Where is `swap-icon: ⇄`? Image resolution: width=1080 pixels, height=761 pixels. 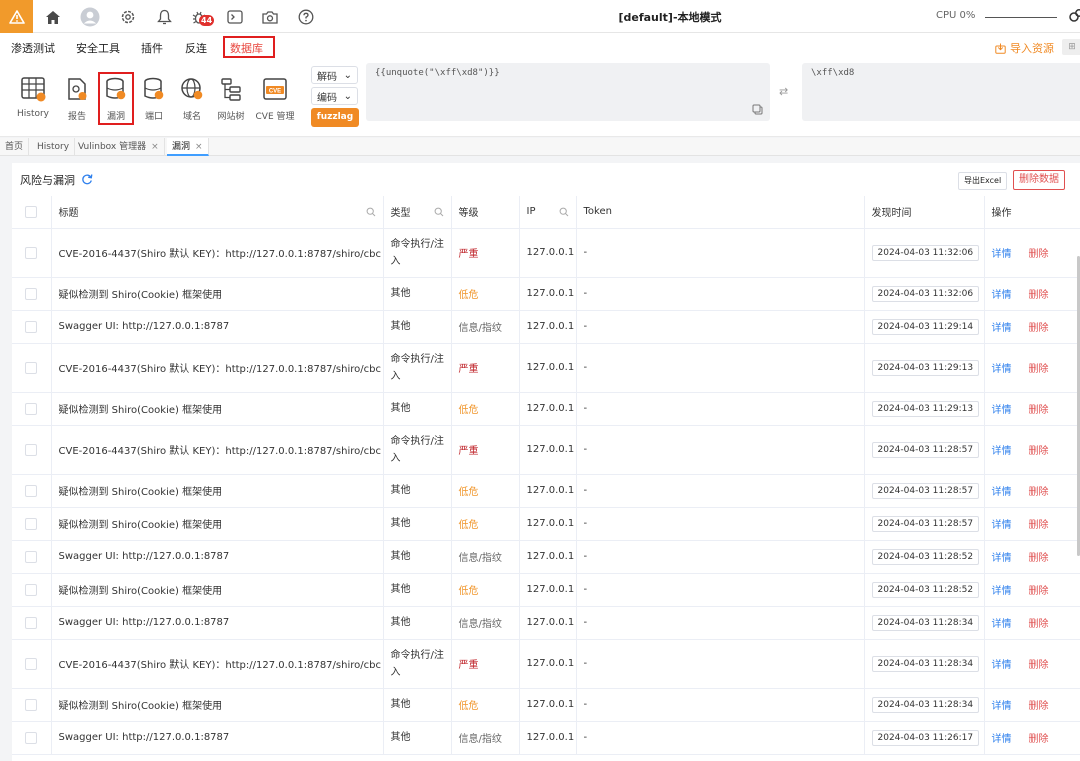 swap-icon: ⇄ is located at coordinates (783, 91).